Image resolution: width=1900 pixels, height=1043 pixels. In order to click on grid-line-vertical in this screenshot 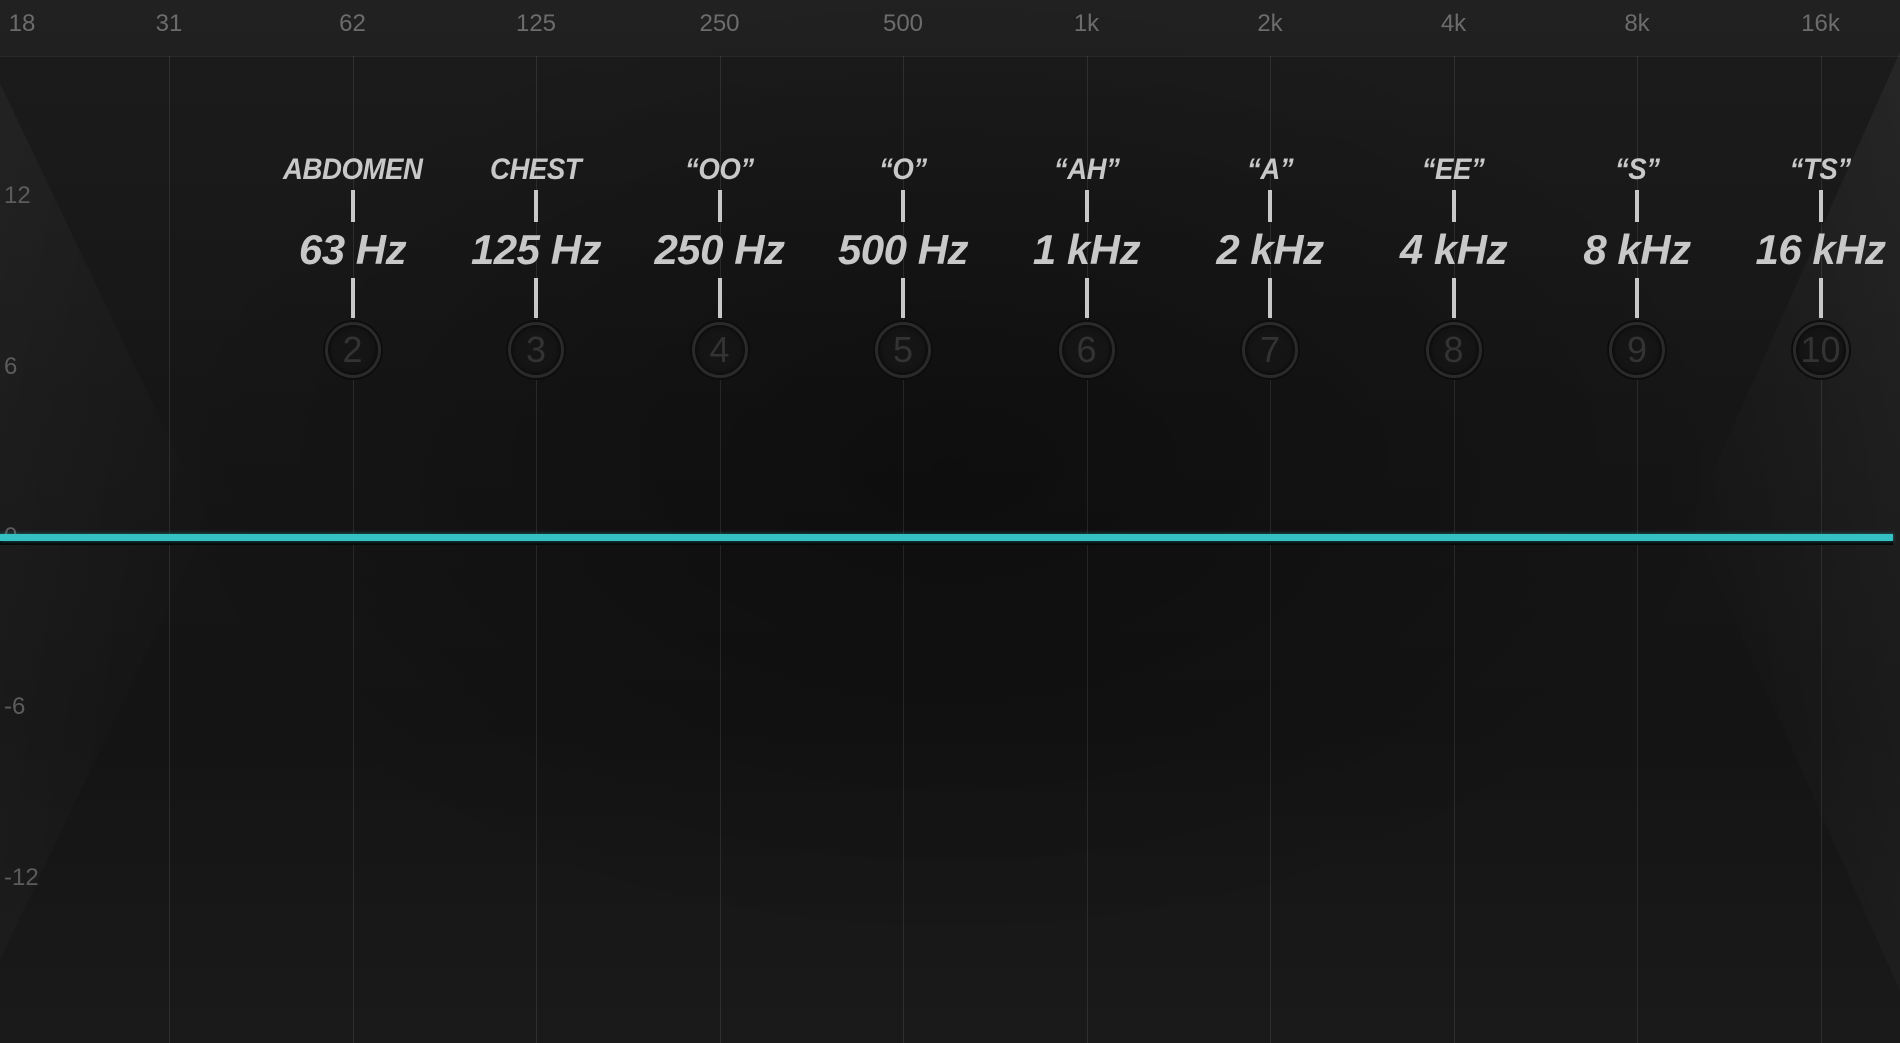, I will do `click(169, 549)`.